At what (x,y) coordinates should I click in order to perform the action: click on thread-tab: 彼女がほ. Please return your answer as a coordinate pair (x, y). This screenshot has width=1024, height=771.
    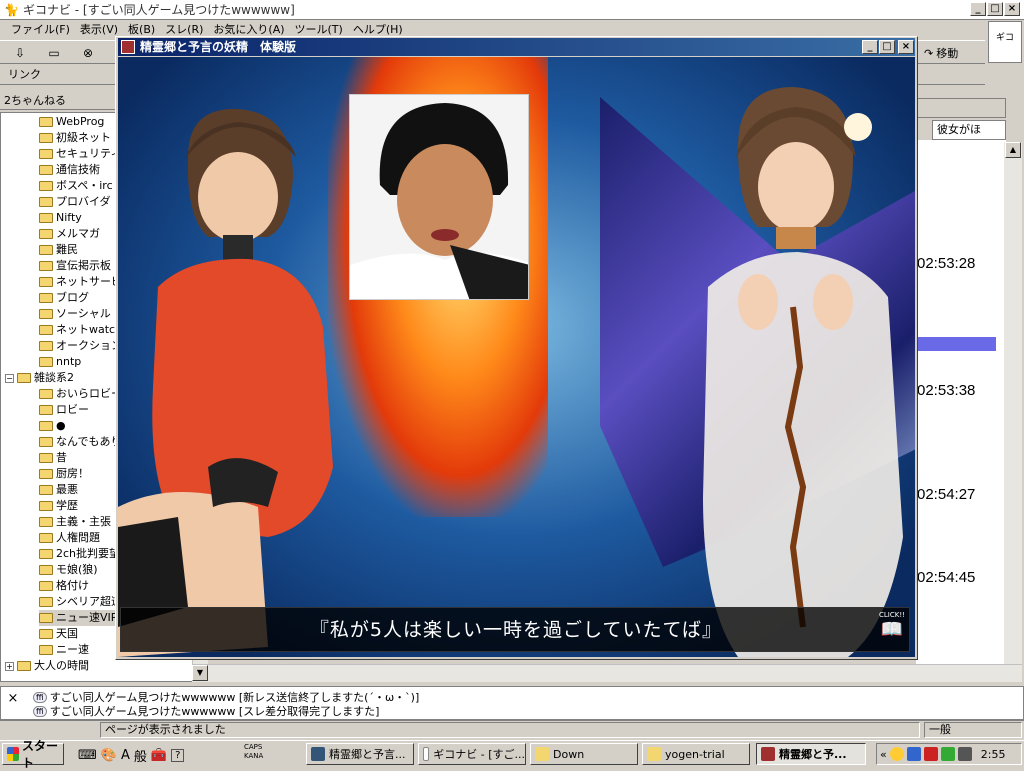
    Looking at the image, I should click on (969, 130).